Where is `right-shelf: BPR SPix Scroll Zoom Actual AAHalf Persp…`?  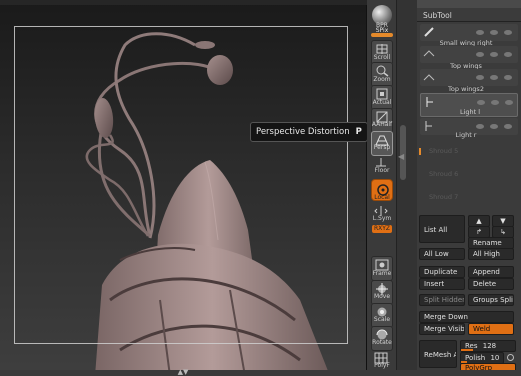
right-shelf: BPR SPix Scroll Zoom Actual AAHalf Persp… is located at coordinates (382, 185).